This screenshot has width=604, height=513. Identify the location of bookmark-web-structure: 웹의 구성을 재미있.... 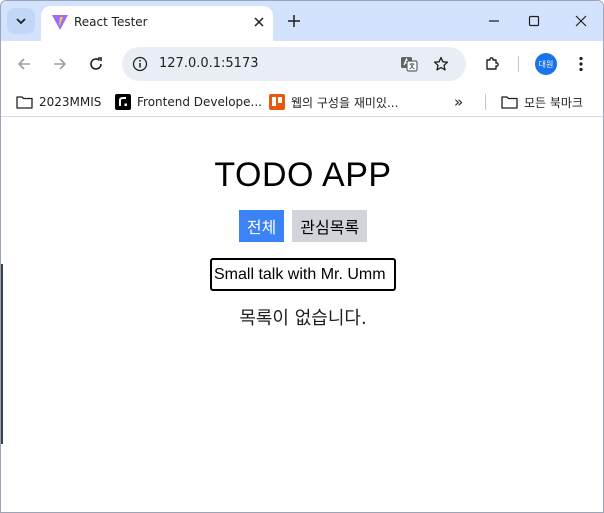
(333, 102).